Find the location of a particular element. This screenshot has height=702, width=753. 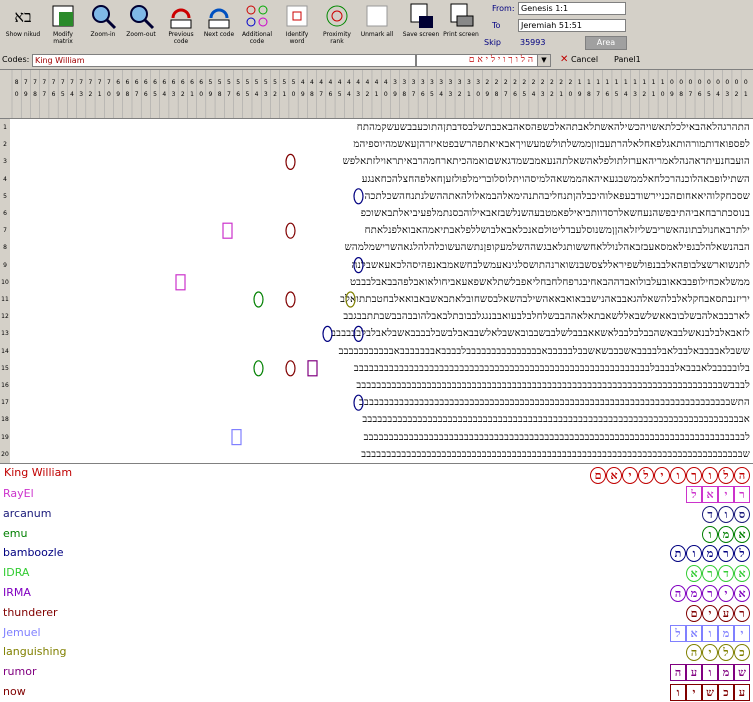

previous-button: Previous code is located at coordinates (181, 26).